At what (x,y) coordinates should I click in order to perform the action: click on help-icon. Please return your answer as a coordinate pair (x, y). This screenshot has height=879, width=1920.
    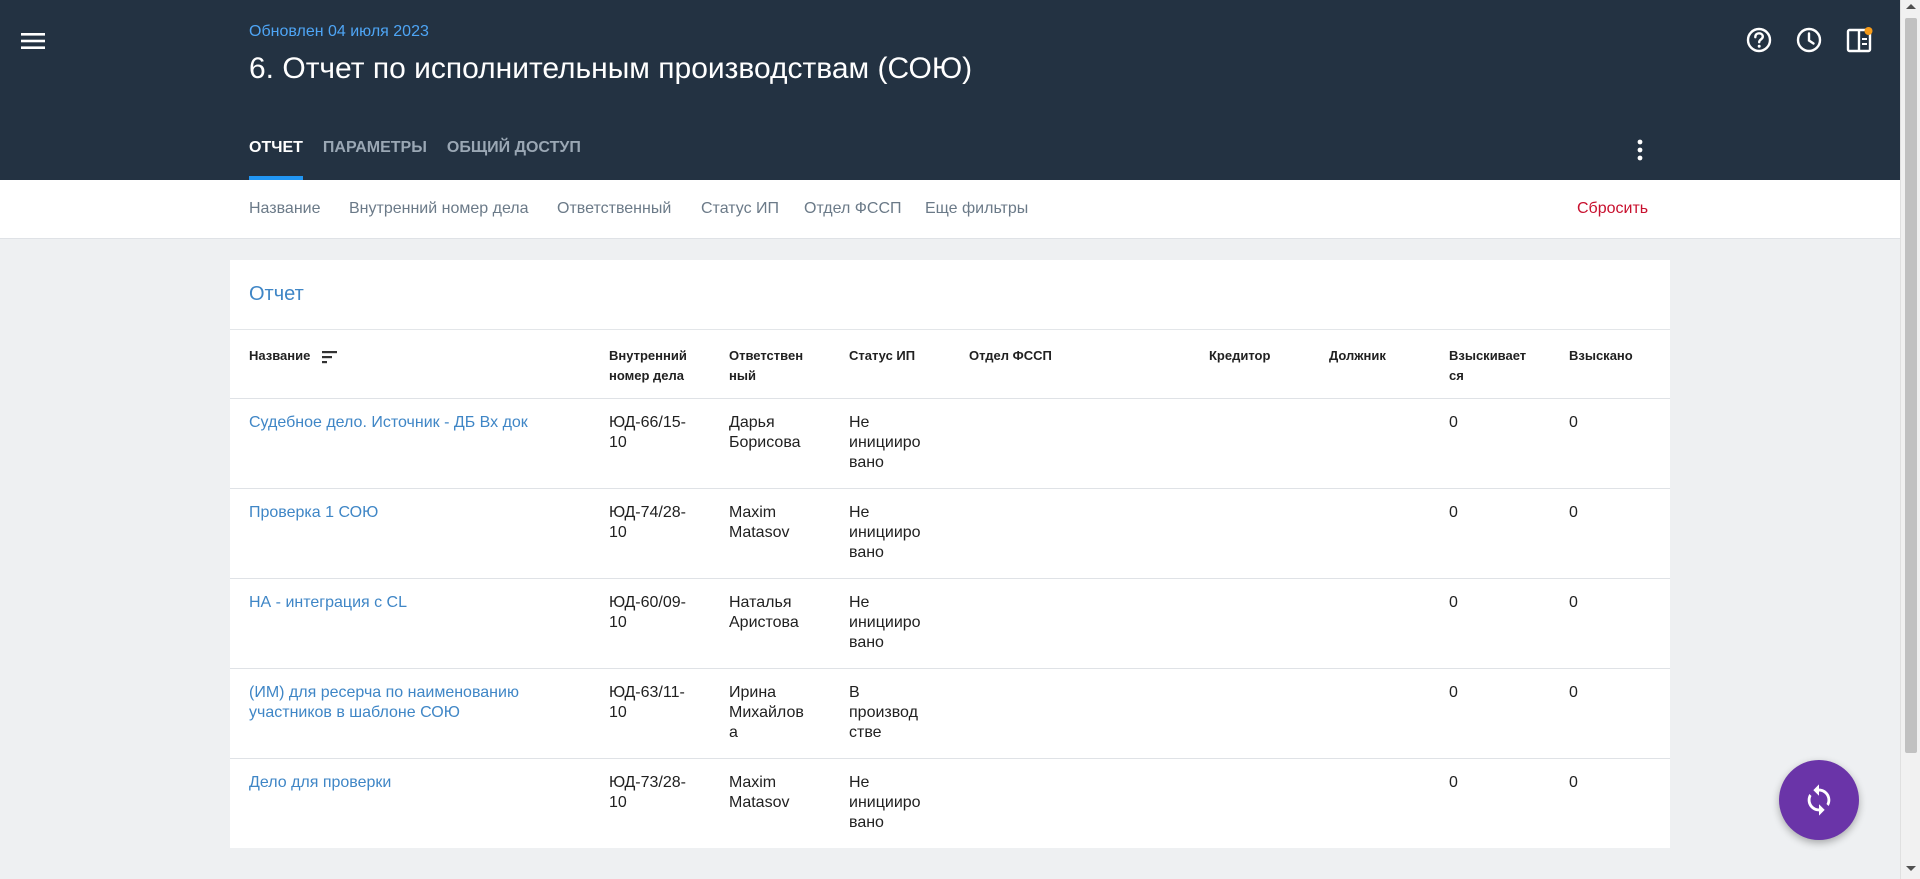
    Looking at the image, I should click on (1759, 40).